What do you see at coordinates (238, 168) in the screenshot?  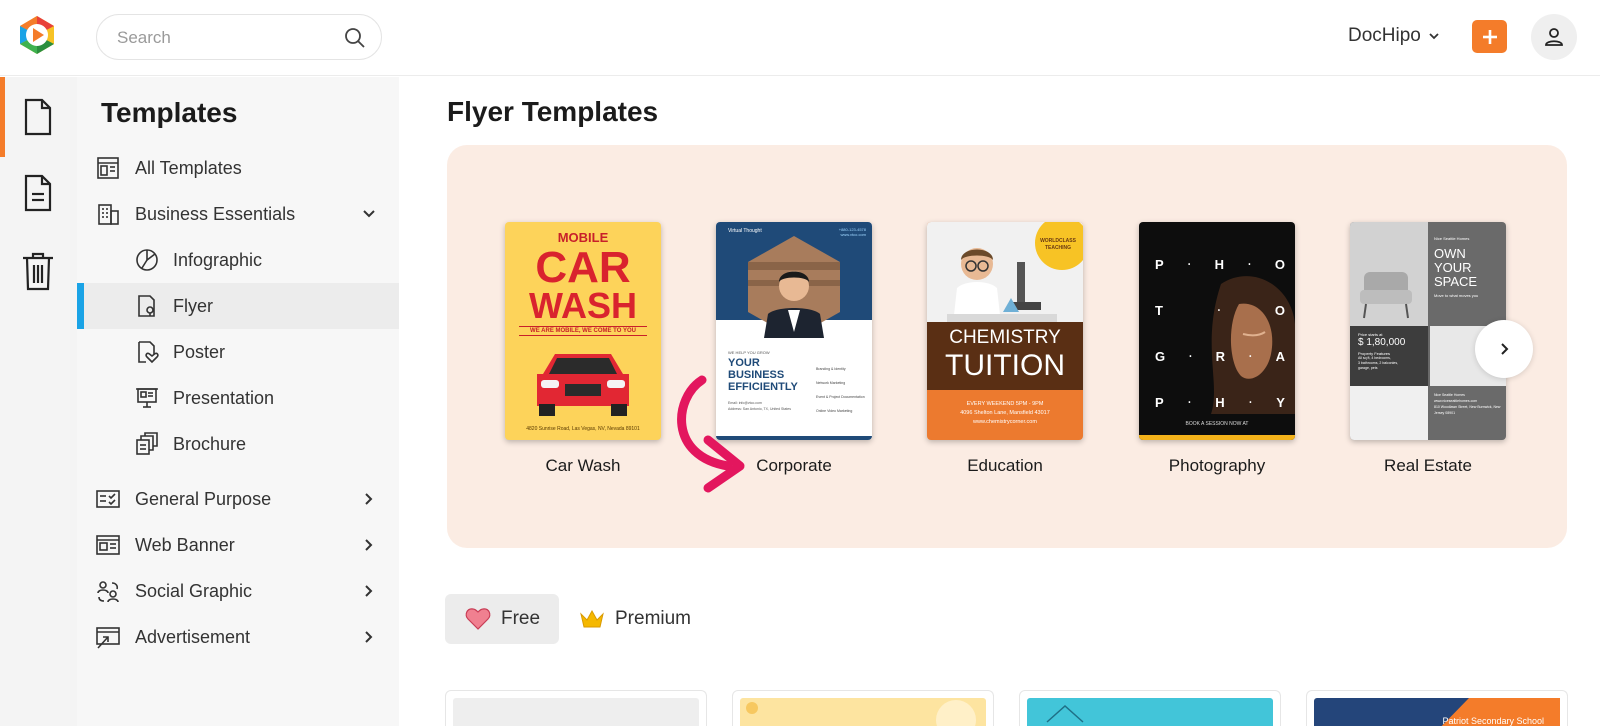 I see `sidebar-item-all-templates: All Templates` at bounding box center [238, 168].